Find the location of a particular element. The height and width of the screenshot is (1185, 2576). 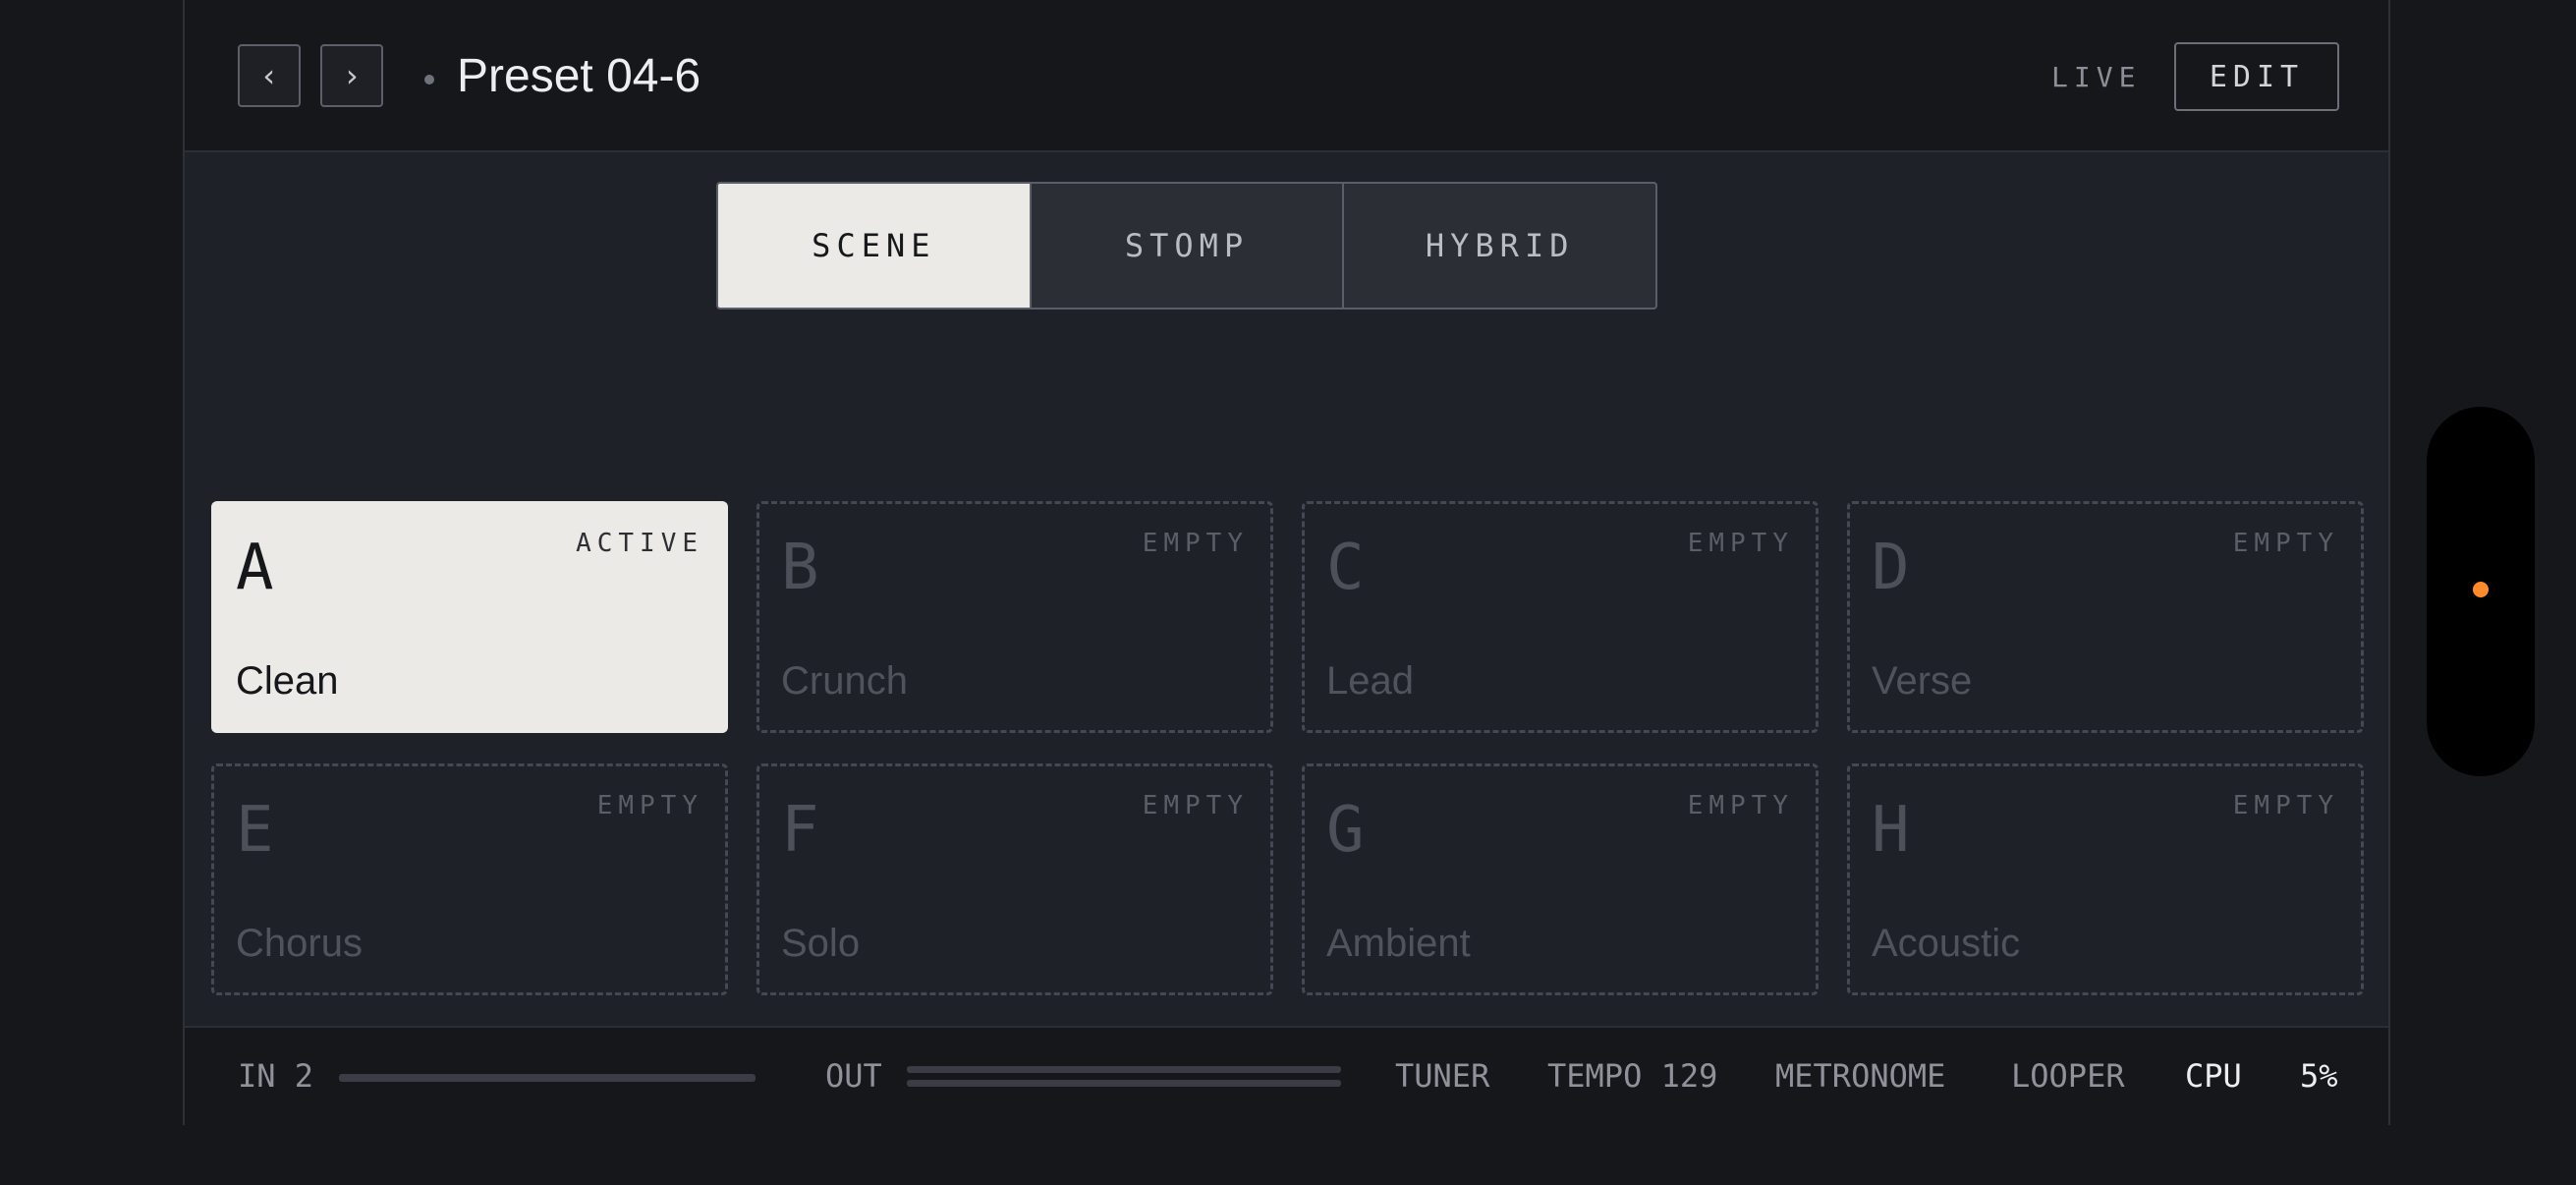

preset-status-dot is located at coordinates (429, 80).